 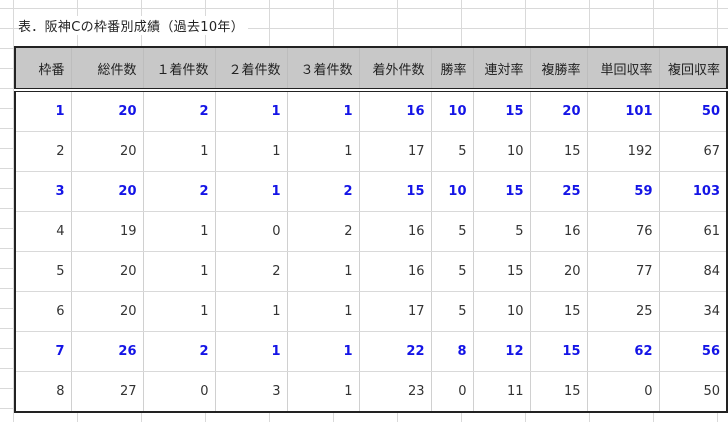 I want to click on table-row: 8 27 0 3 1 23 0 11 15 0 50, so click(x=371, y=391).